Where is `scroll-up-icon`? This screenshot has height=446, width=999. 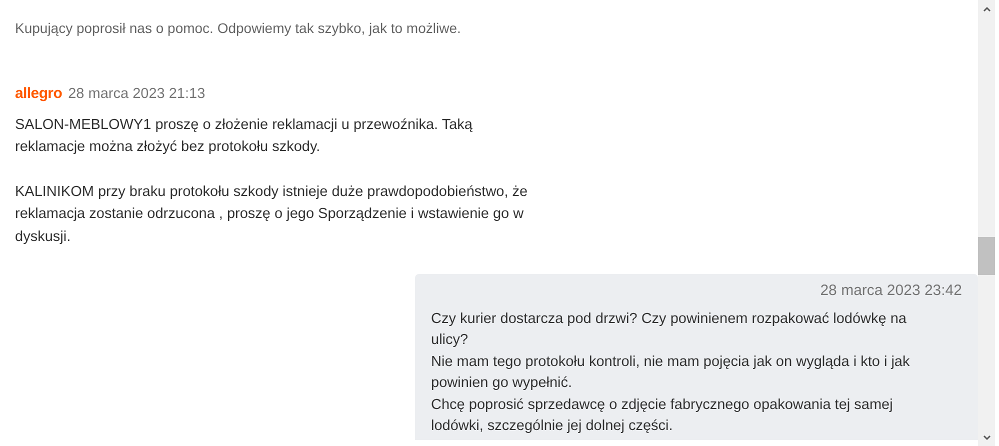 scroll-up-icon is located at coordinates (986, 9).